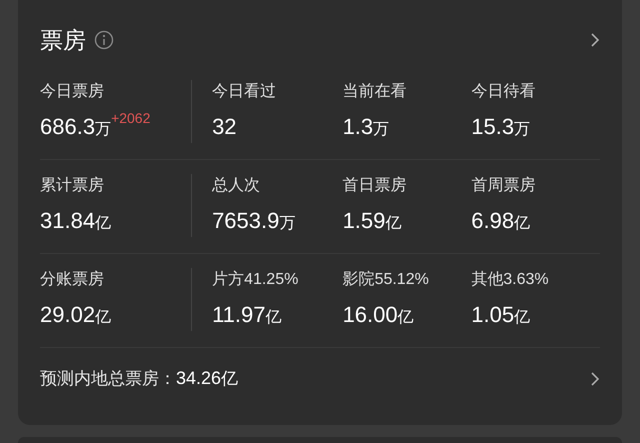  Describe the element at coordinates (68, 315) in the screenshot. I see `stat-value: 29.02` at that location.